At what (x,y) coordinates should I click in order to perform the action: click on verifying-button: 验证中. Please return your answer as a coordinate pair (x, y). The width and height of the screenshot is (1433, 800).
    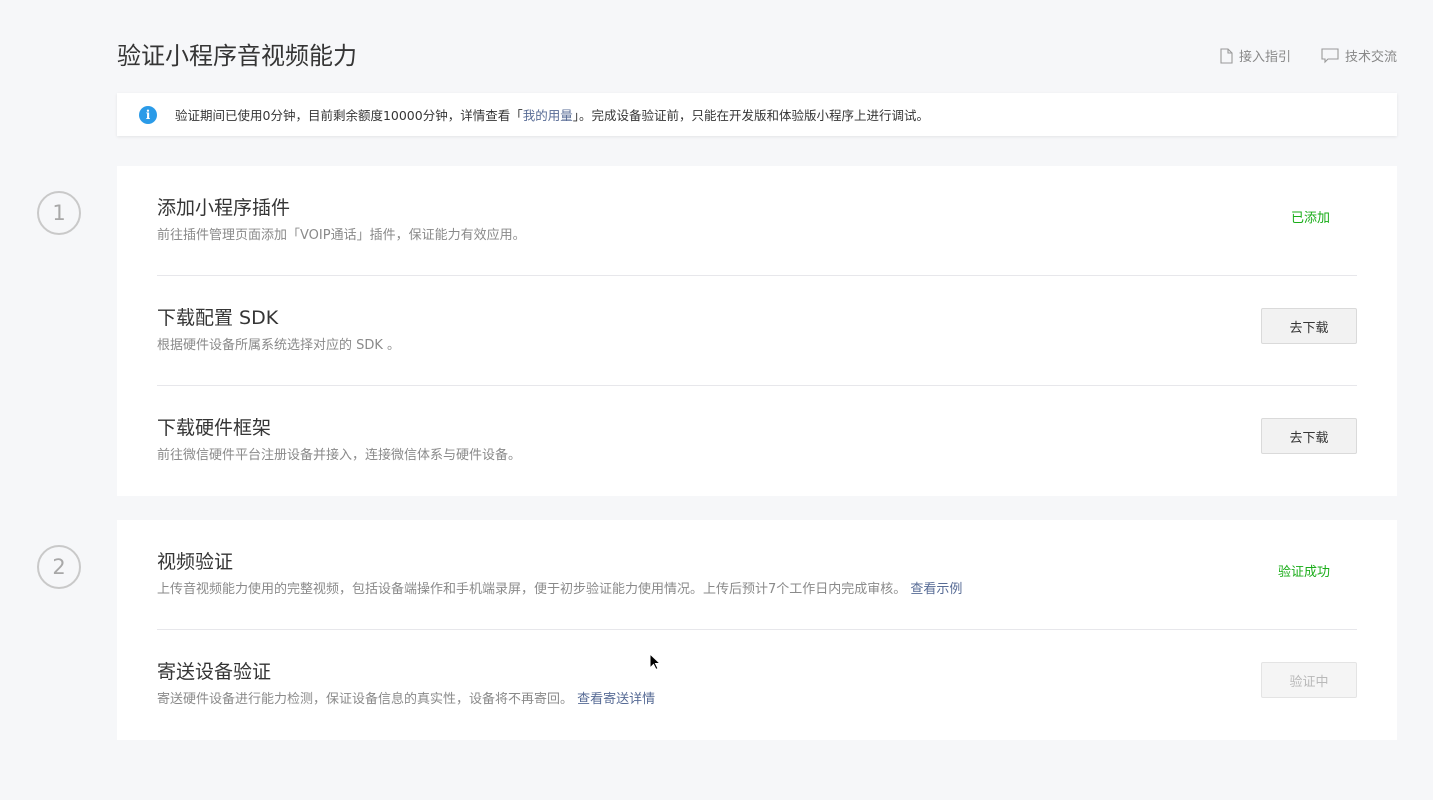
    Looking at the image, I should click on (1309, 680).